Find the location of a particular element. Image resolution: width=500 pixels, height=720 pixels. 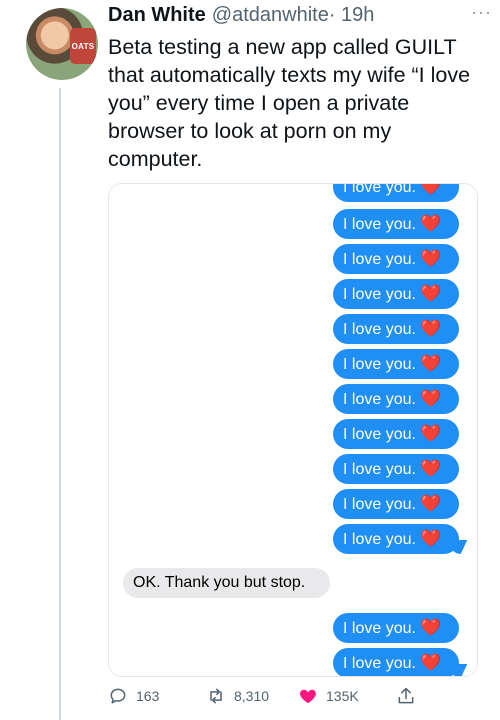

heart-icon is located at coordinates (308, 696).